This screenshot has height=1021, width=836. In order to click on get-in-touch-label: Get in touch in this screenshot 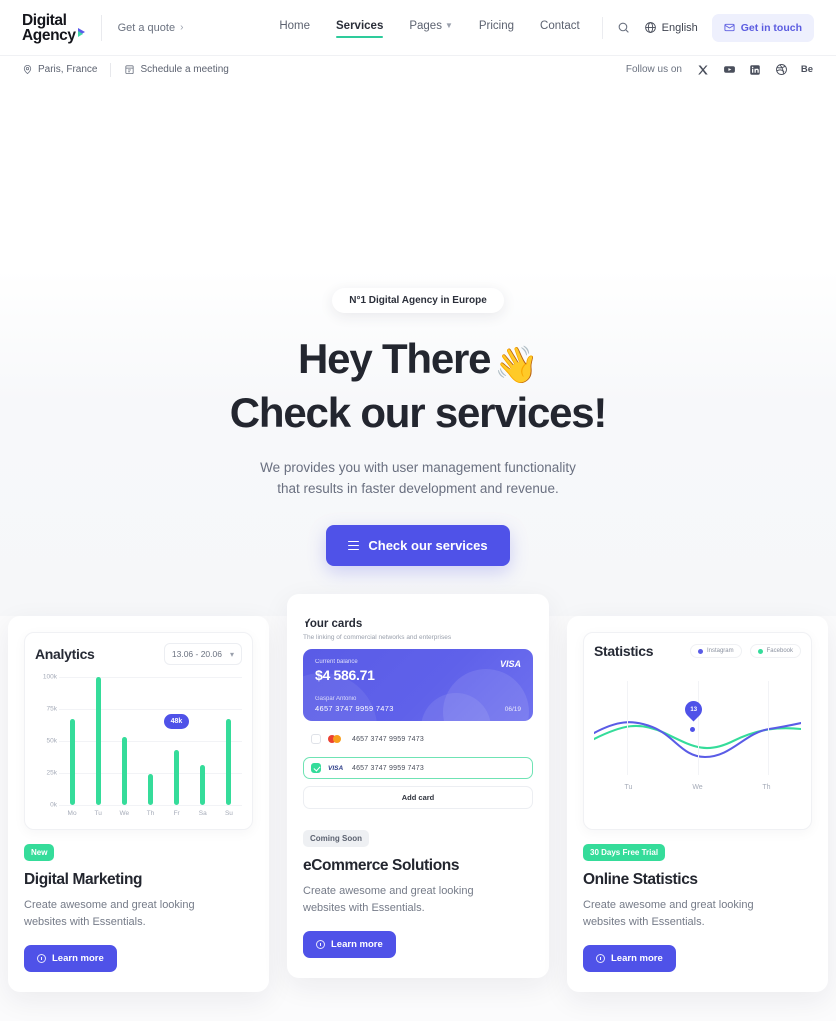, I will do `click(771, 27)`.